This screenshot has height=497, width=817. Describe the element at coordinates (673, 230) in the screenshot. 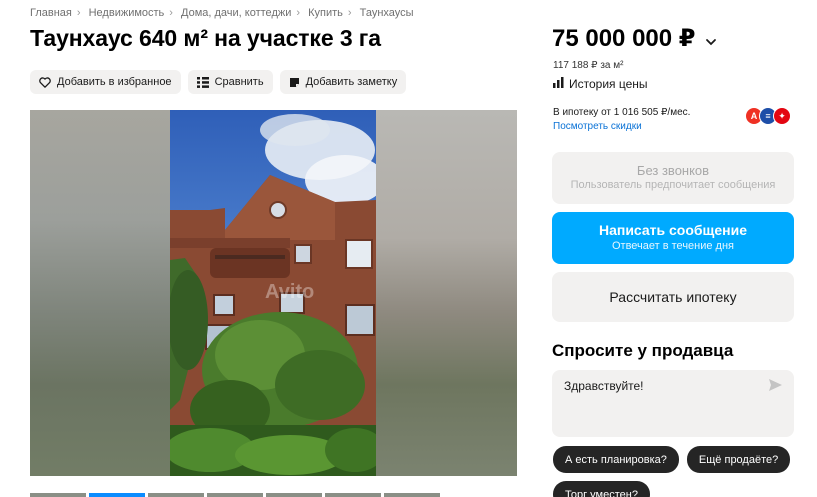

I see `write-message-title: Написать сообщение` at that location.